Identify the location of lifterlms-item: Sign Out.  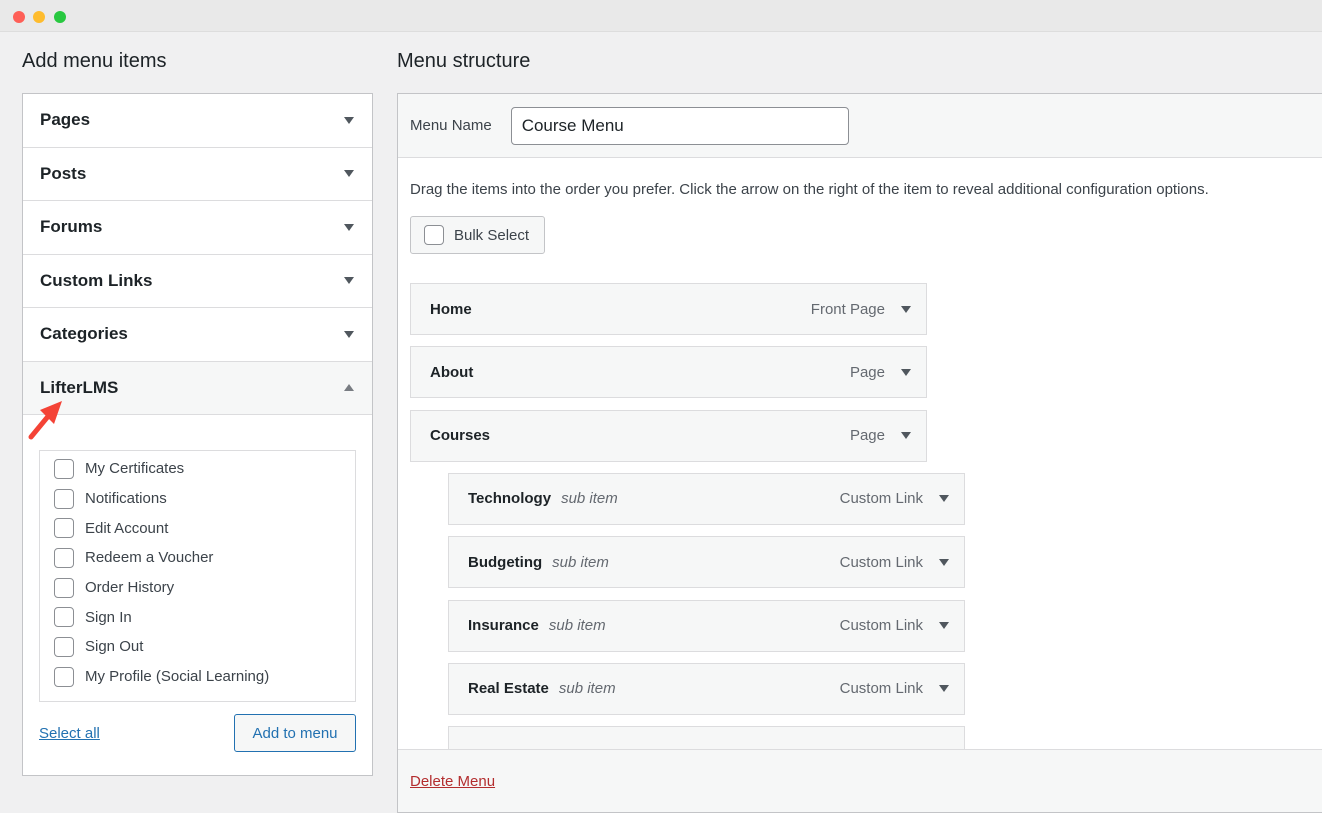
(197, 647).